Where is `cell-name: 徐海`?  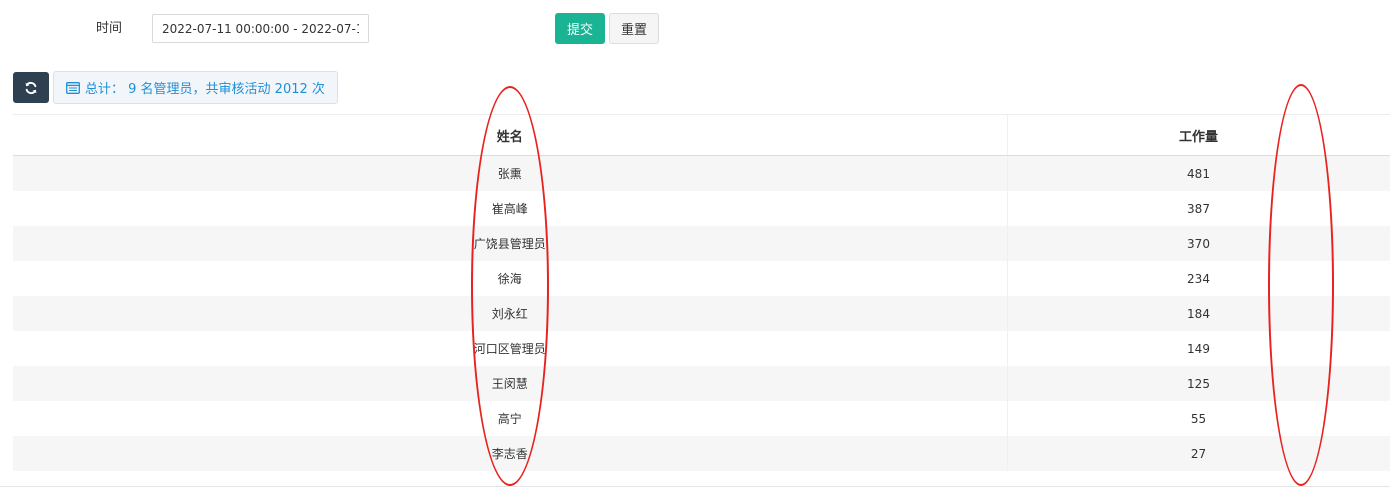 cell-name: 徐海 is located at coordinates (510, 278).